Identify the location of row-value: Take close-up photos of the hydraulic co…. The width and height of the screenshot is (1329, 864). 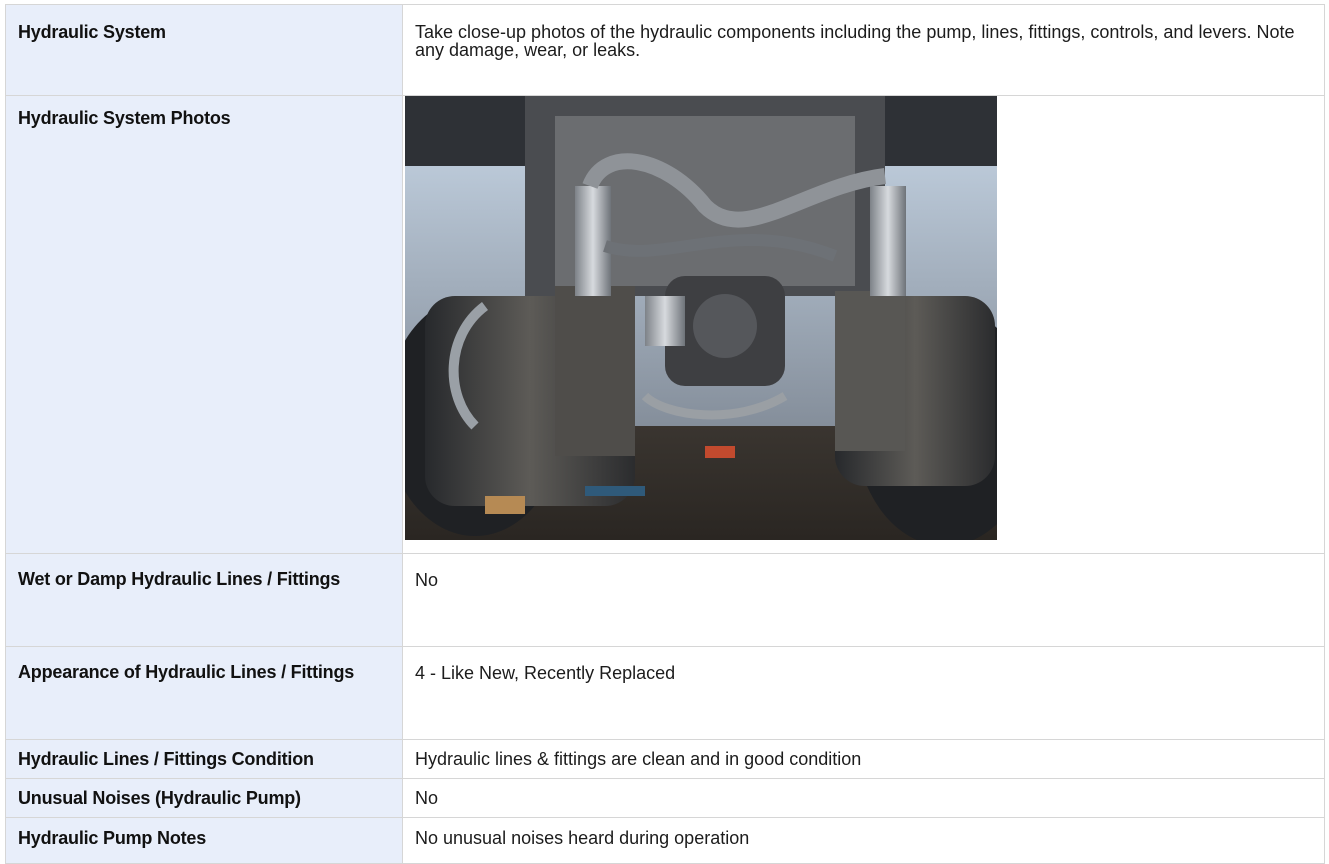
(863, 50).